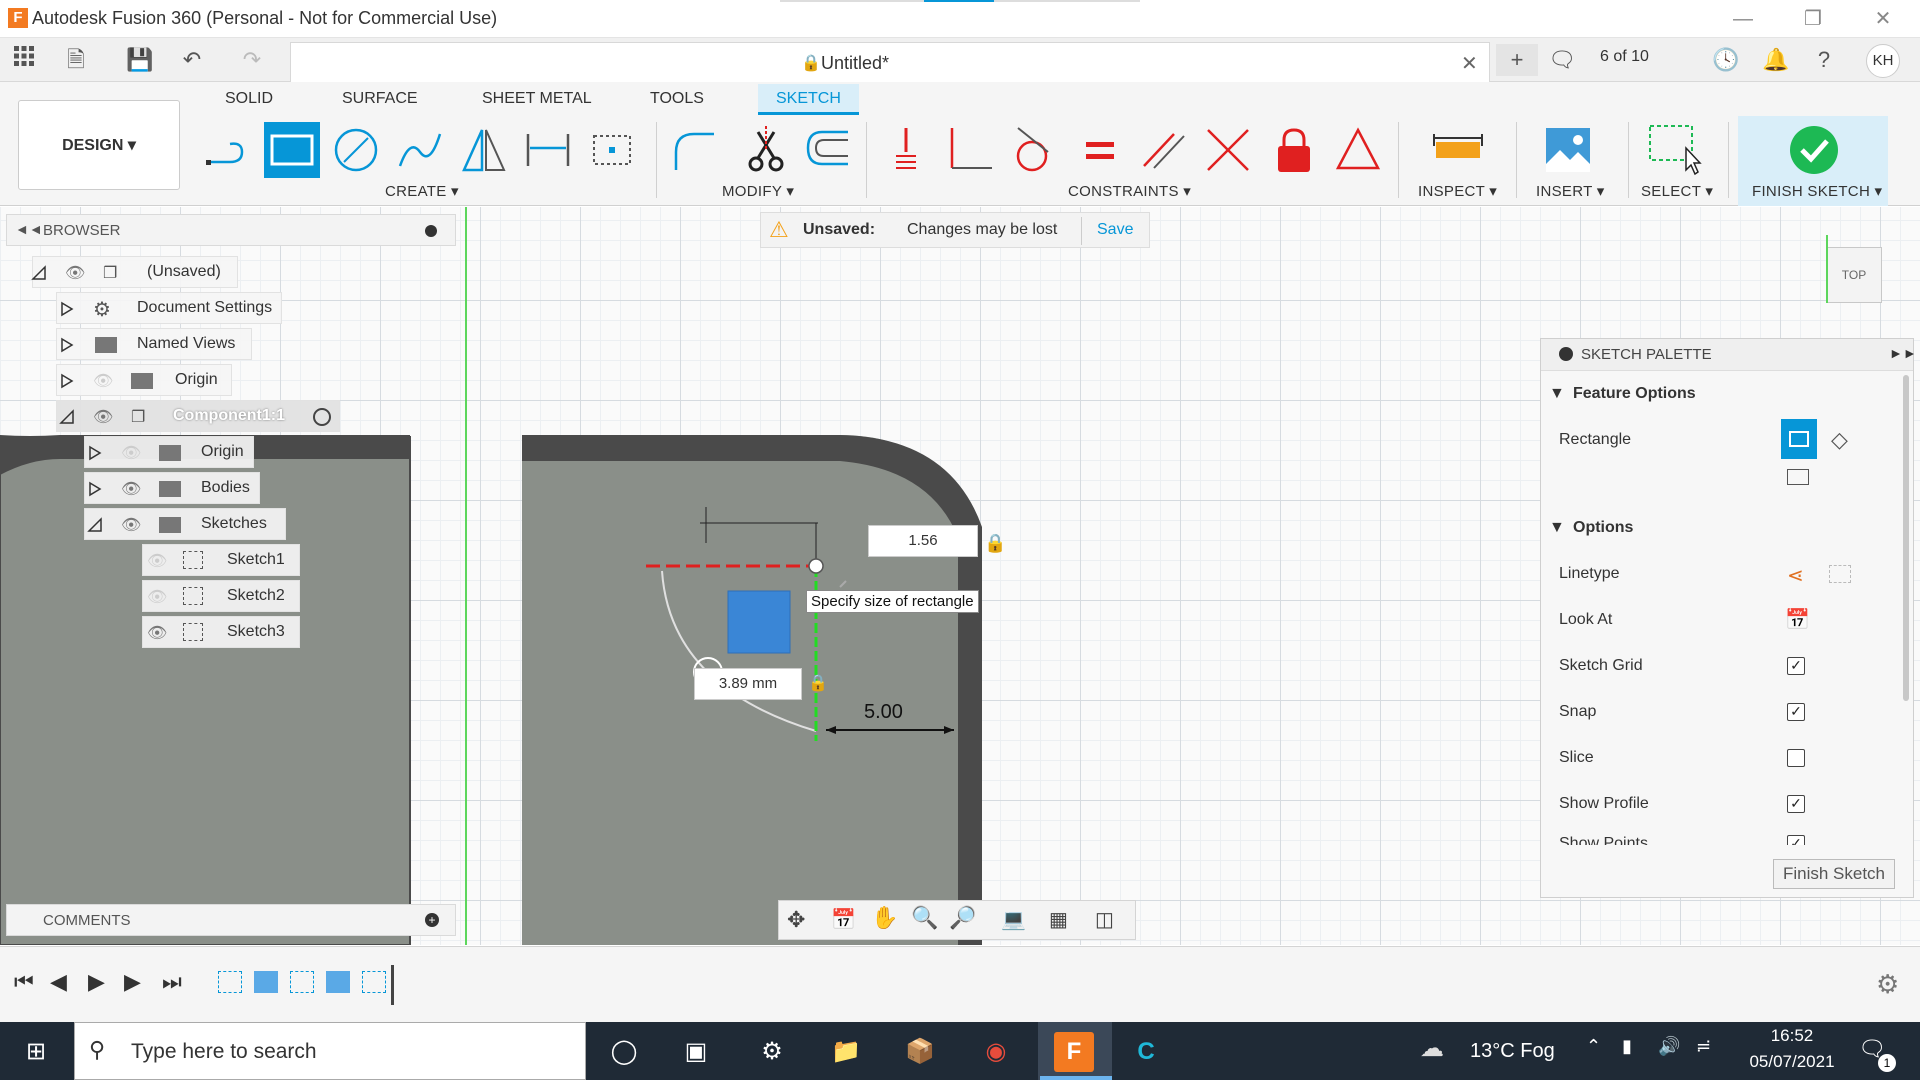 Image resolution: width=1920 pixels, height=1080 pixels. What do you see at coordinates (924, 918) in the screenshot?
I see `zoom-icon: 🔍` at bounding box center [924, 918].